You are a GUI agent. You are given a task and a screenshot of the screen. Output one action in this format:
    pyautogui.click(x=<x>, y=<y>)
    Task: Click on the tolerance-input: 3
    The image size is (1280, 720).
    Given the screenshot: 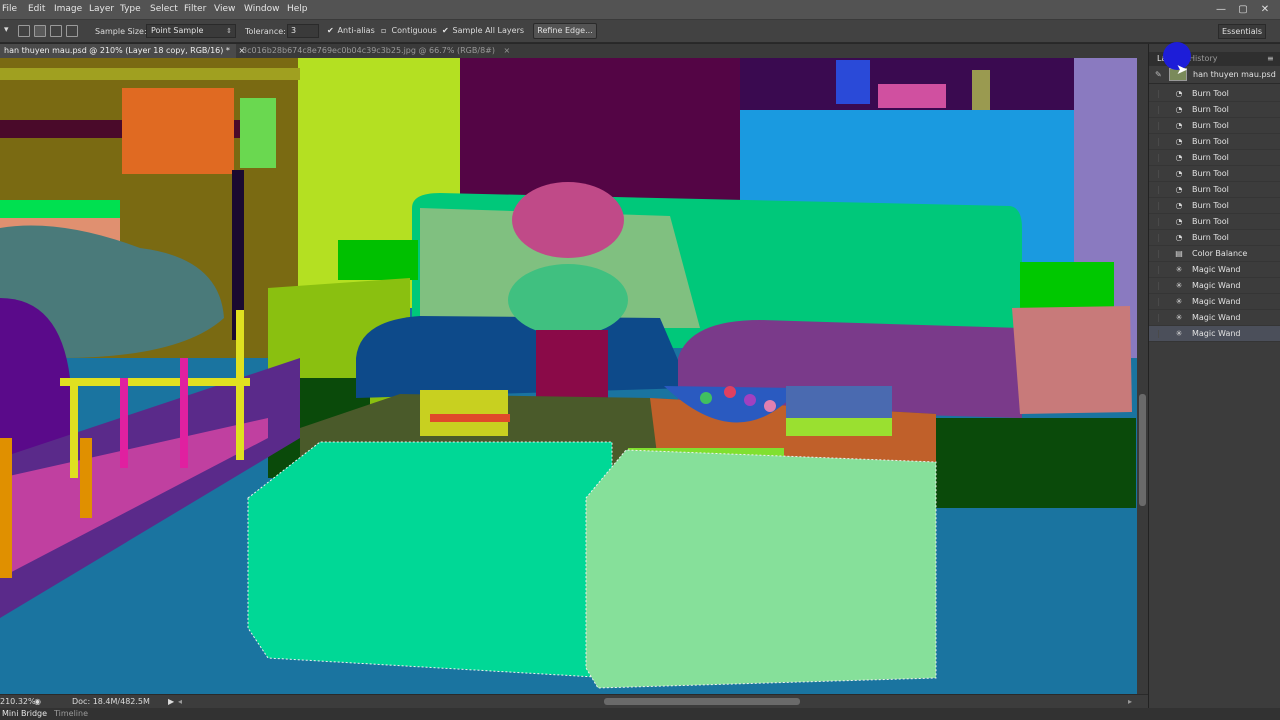 What is the action you would take?
    pyautogui.click(x=303, y=31)
    